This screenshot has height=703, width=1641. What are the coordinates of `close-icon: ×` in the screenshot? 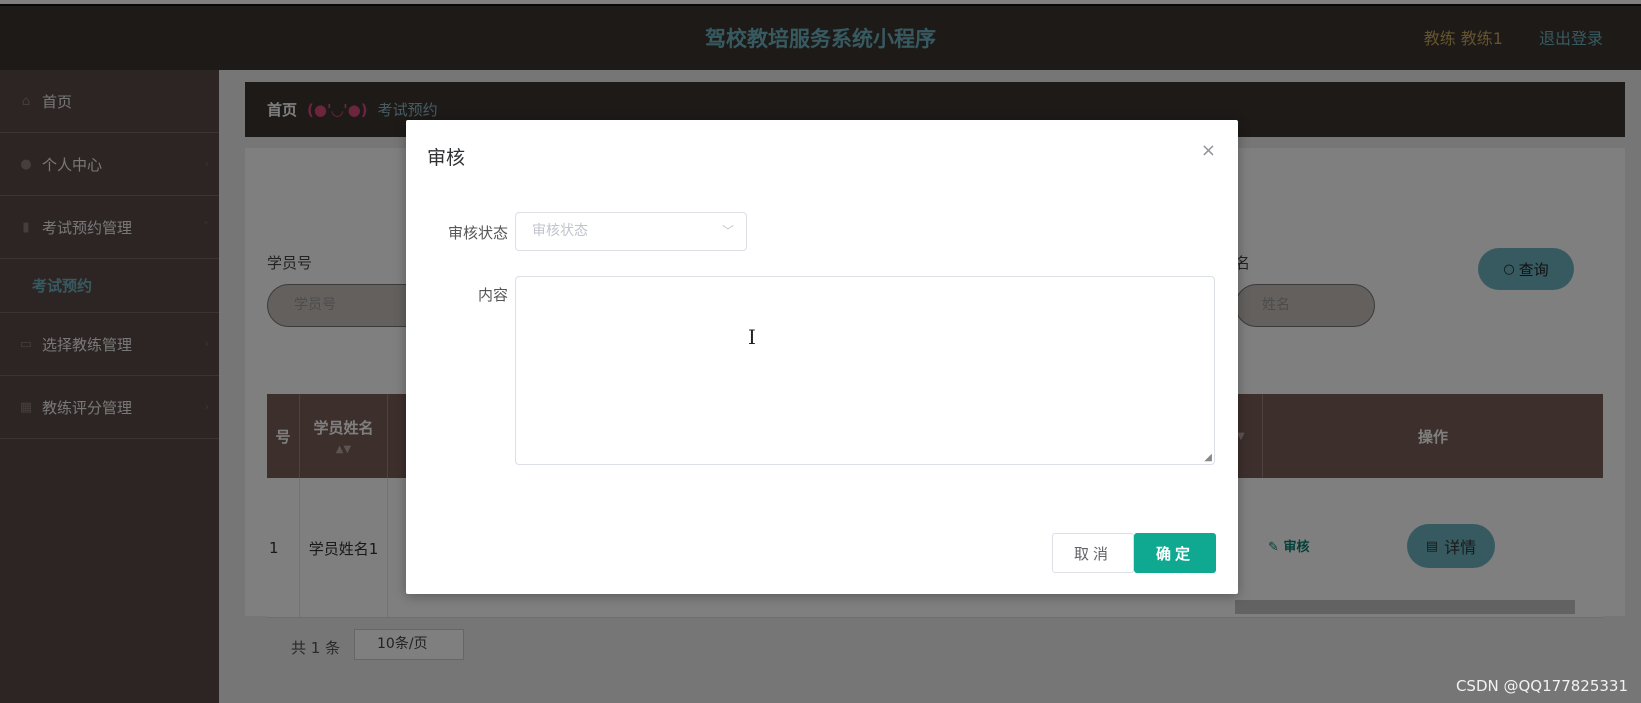 It's located at (1208, 150).